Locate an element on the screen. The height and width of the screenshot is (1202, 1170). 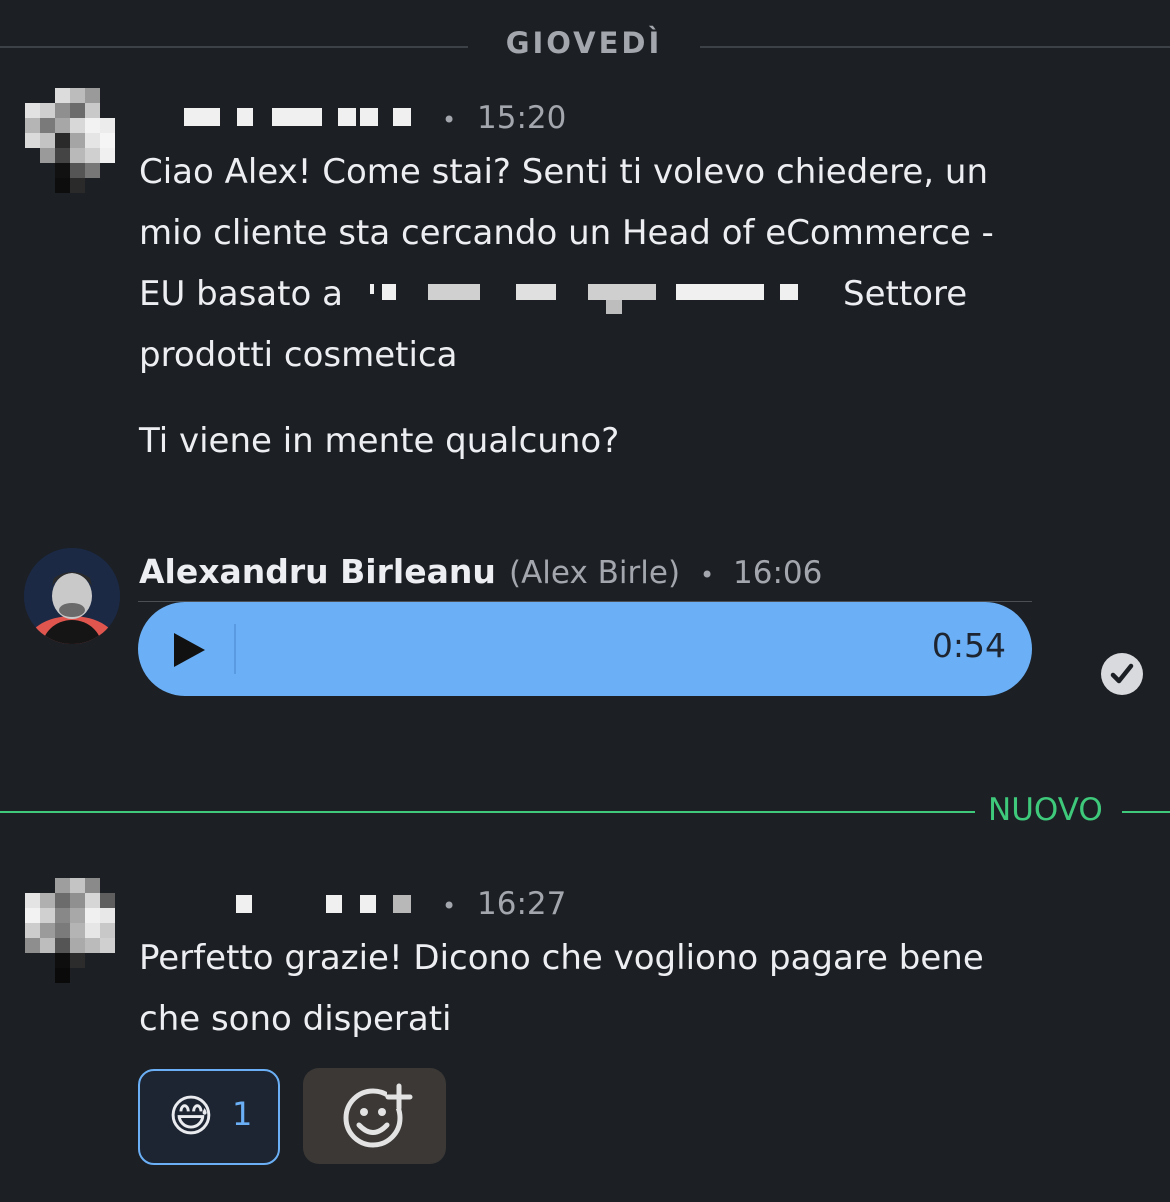
redacted-location is located at coordinates (590, 299).